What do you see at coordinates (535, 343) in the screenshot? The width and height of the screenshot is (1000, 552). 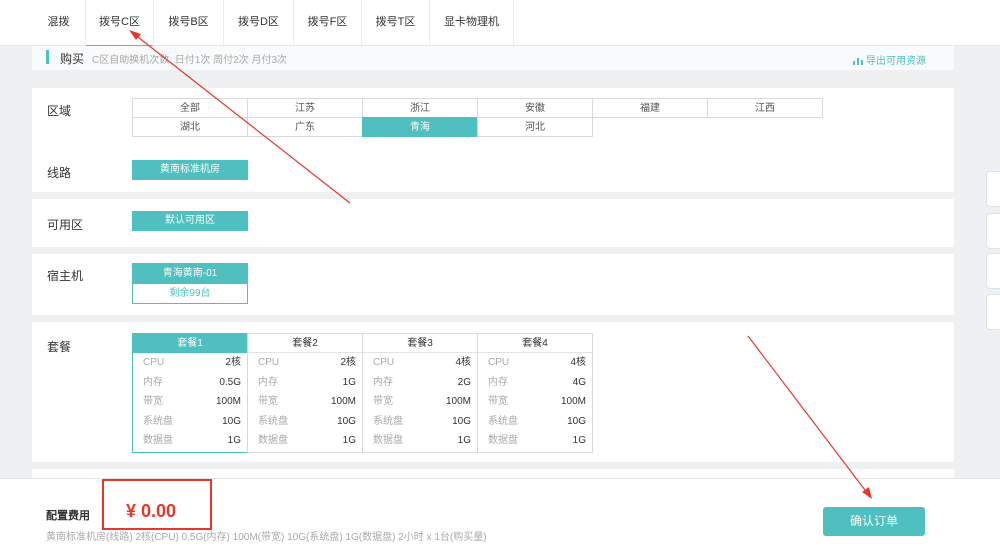 I see `package-name: 套餐4` at bounding box center [535, 343].